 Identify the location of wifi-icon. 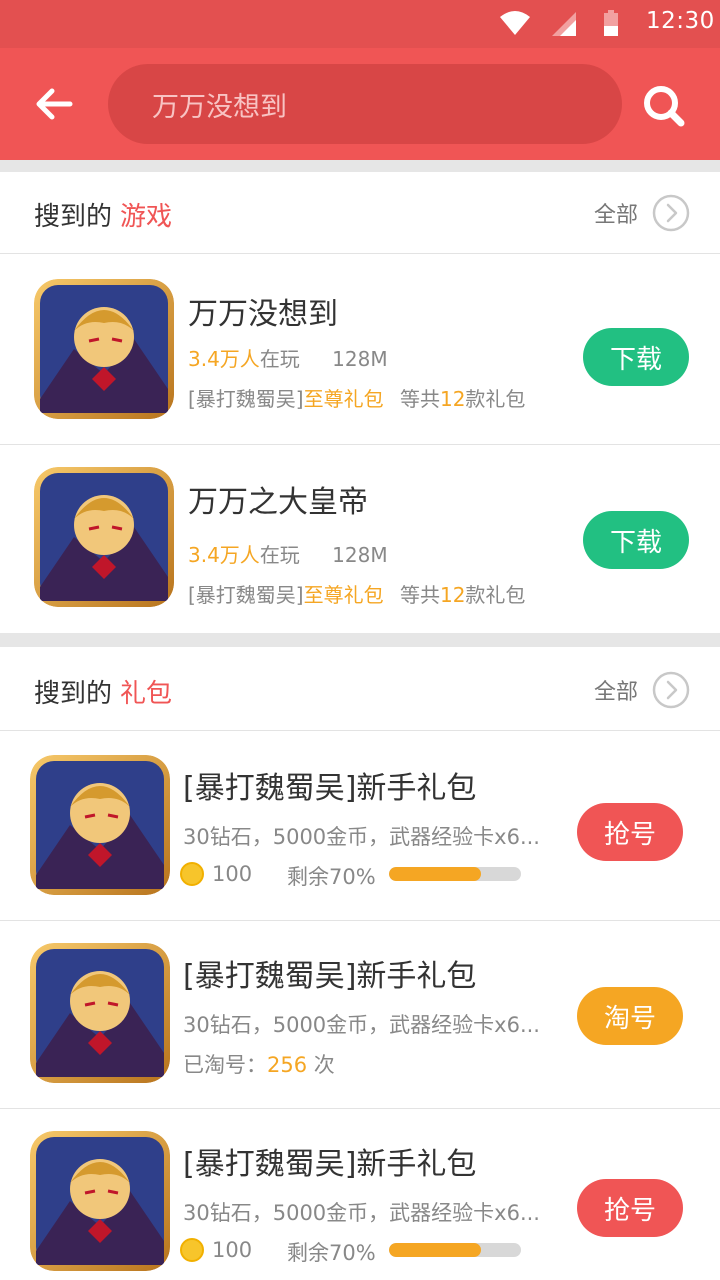
(515, 23).